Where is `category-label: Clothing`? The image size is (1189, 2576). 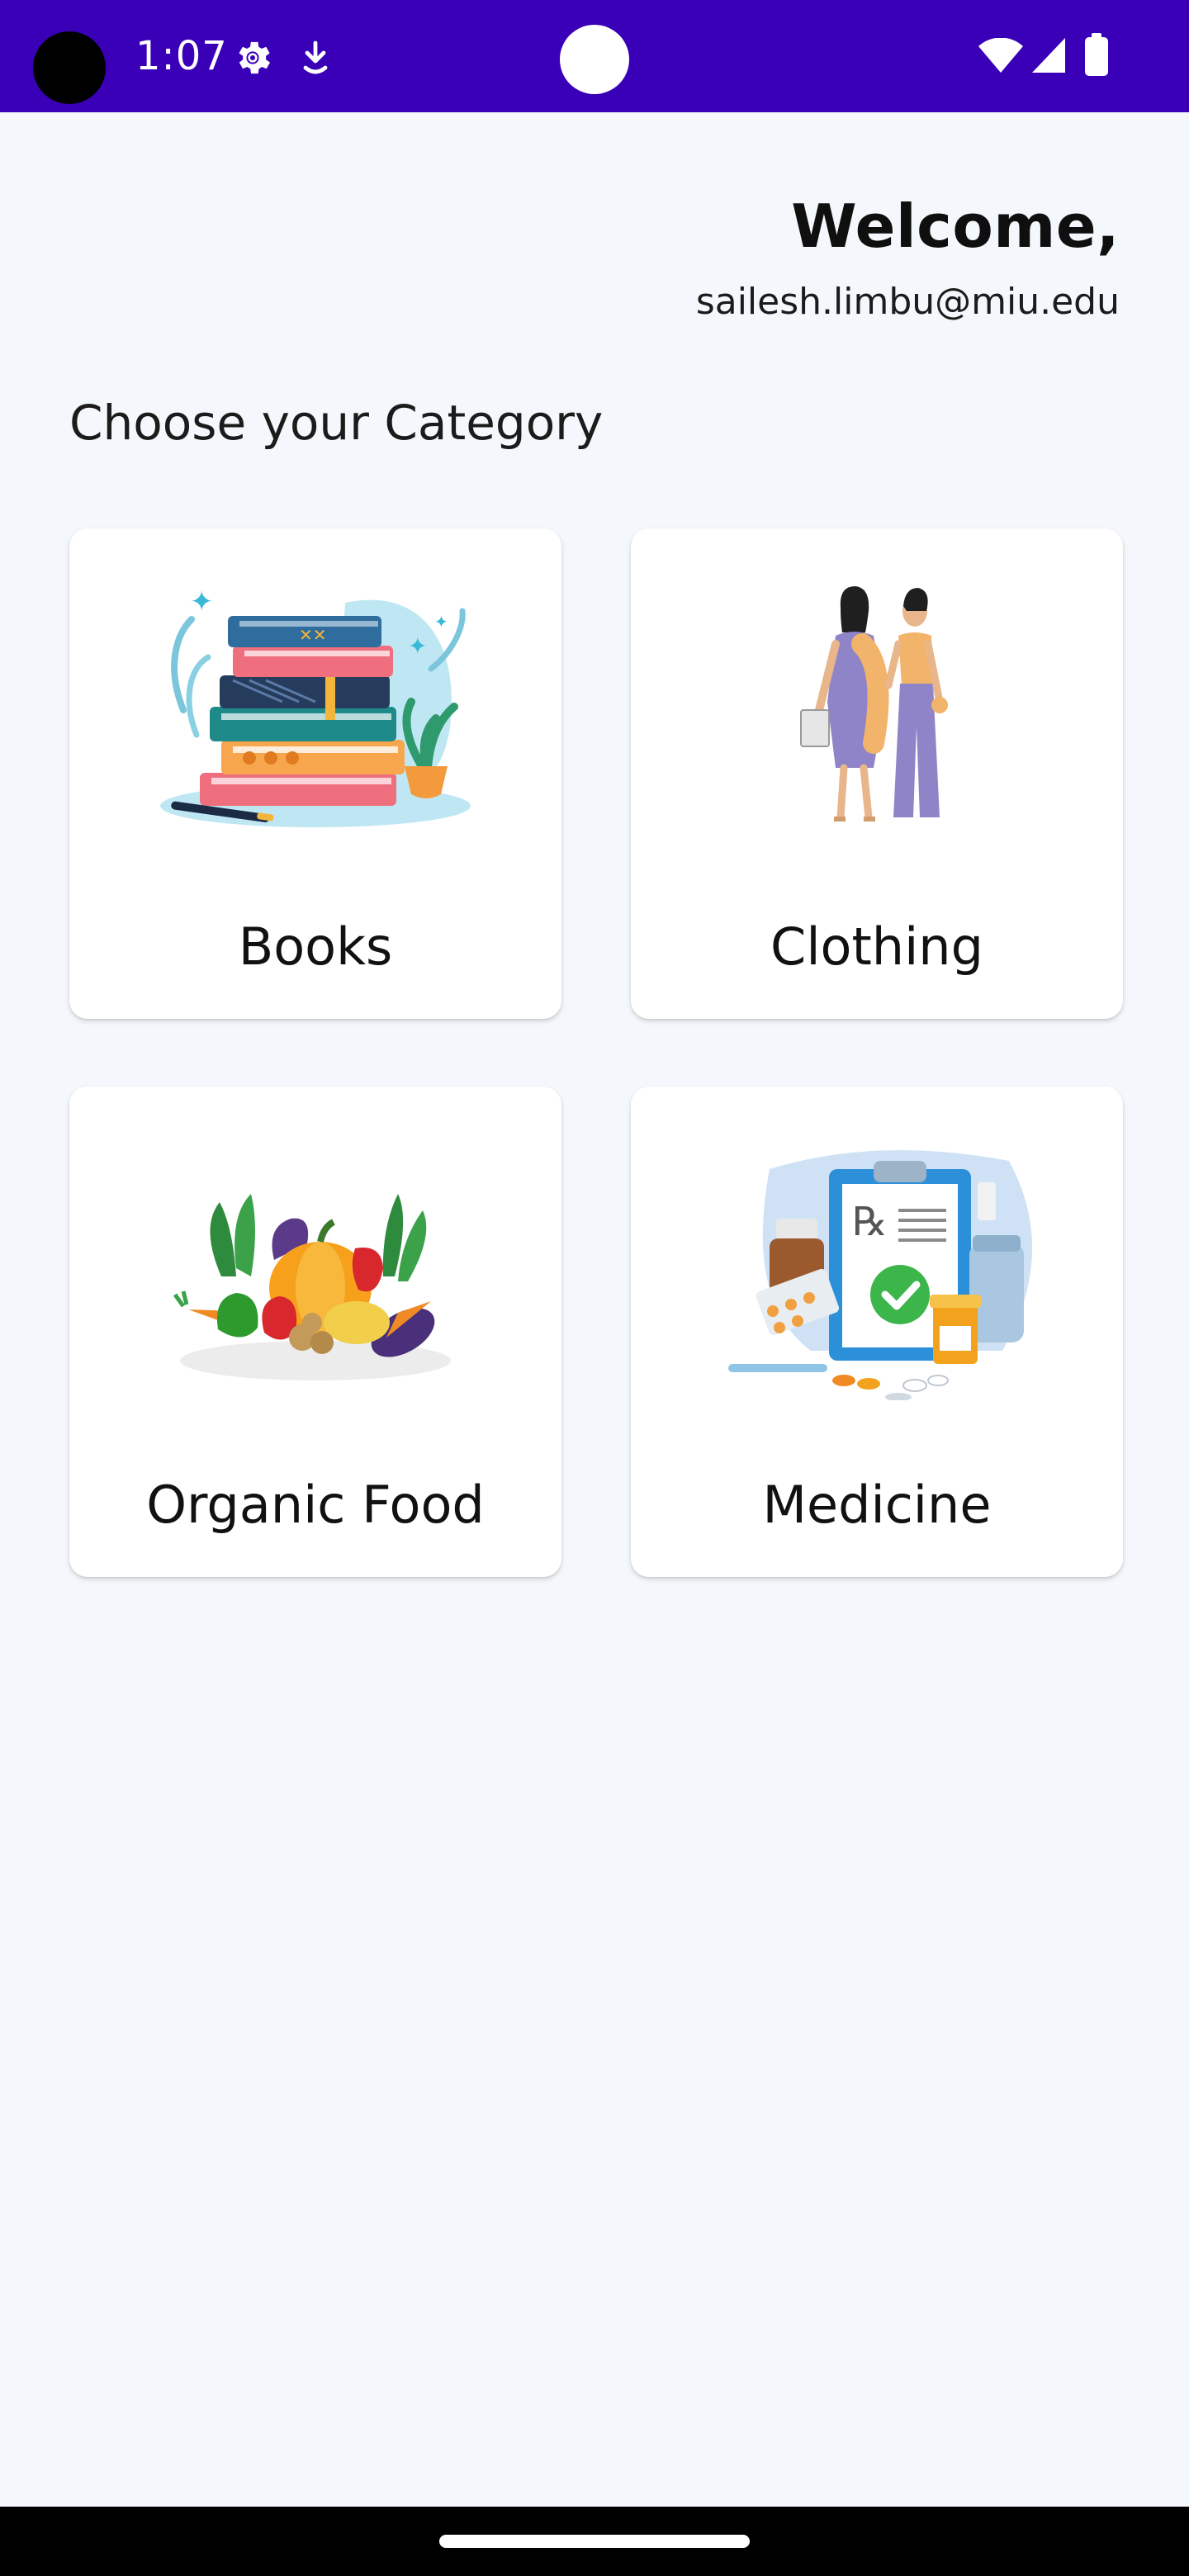
category-label: Clothing is located at coordinates (876, 946).